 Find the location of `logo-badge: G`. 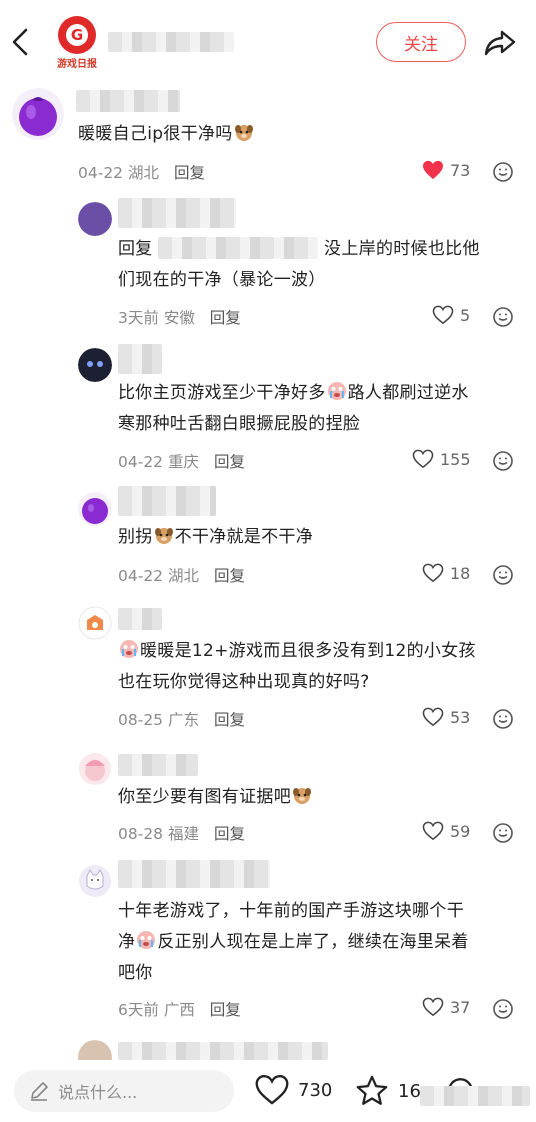

logo-badge: G is located at coordinates (77, 35).